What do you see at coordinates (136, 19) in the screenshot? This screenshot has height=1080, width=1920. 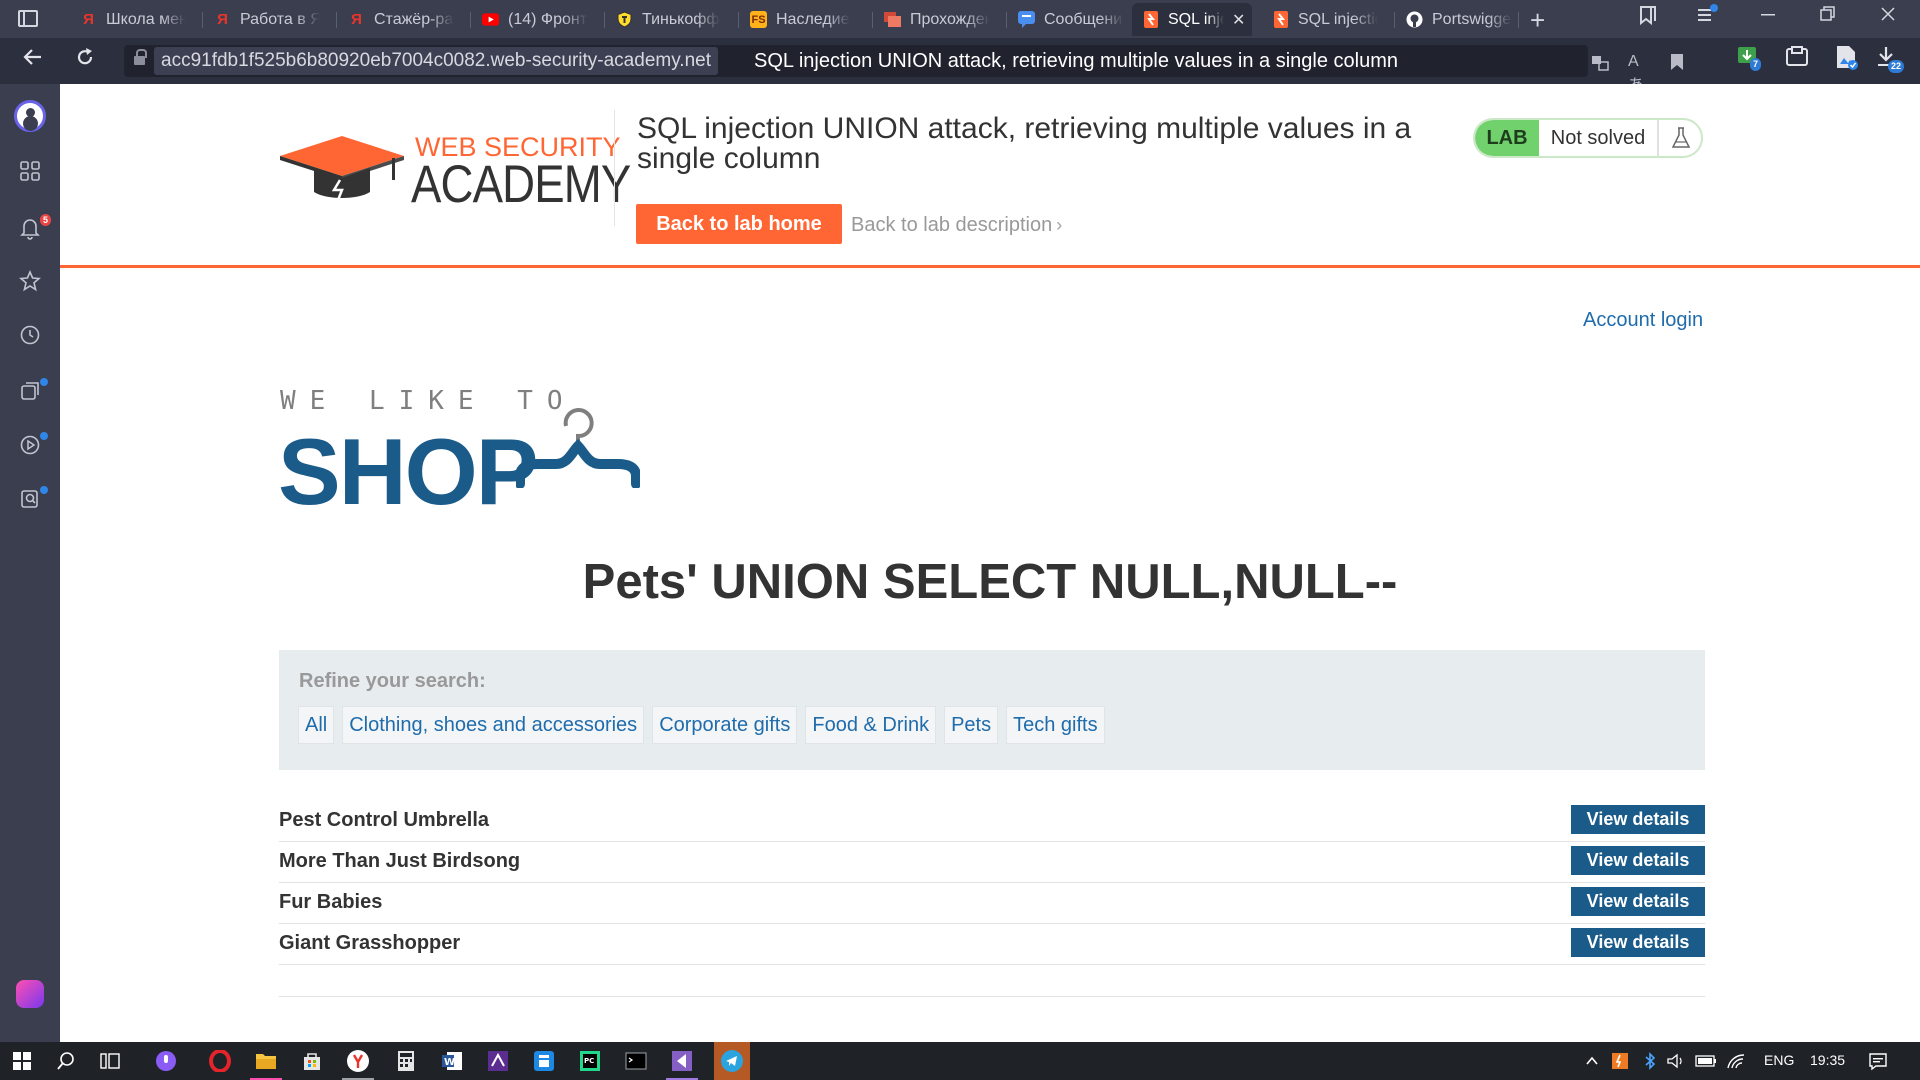 I see `browser-tab: Я Школа менеджеров` at bounding box center [136, 19].